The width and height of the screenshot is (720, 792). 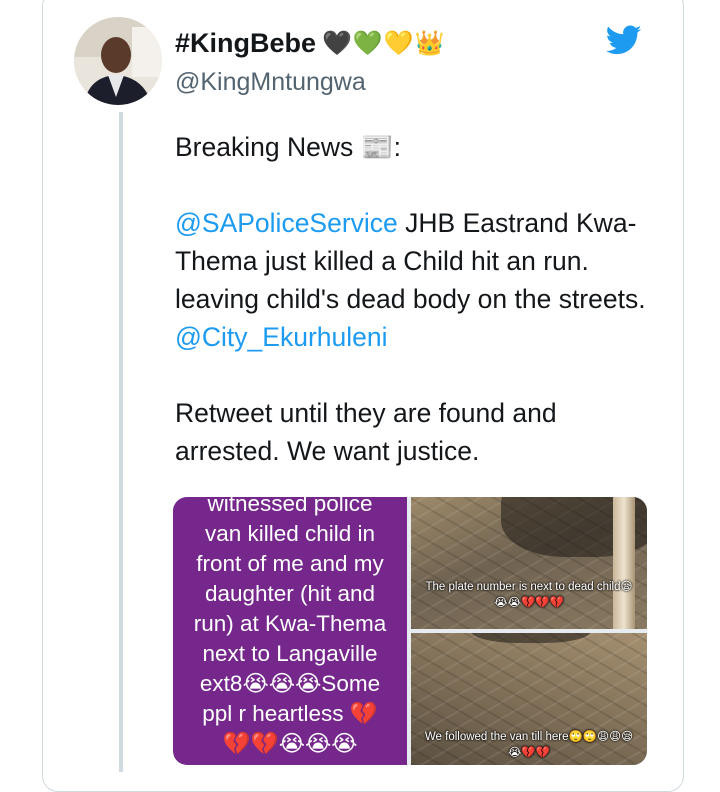 What do you see at coordinates (624, 563) in the screenshot?
I see `pole` at bounding box center [624, 563].